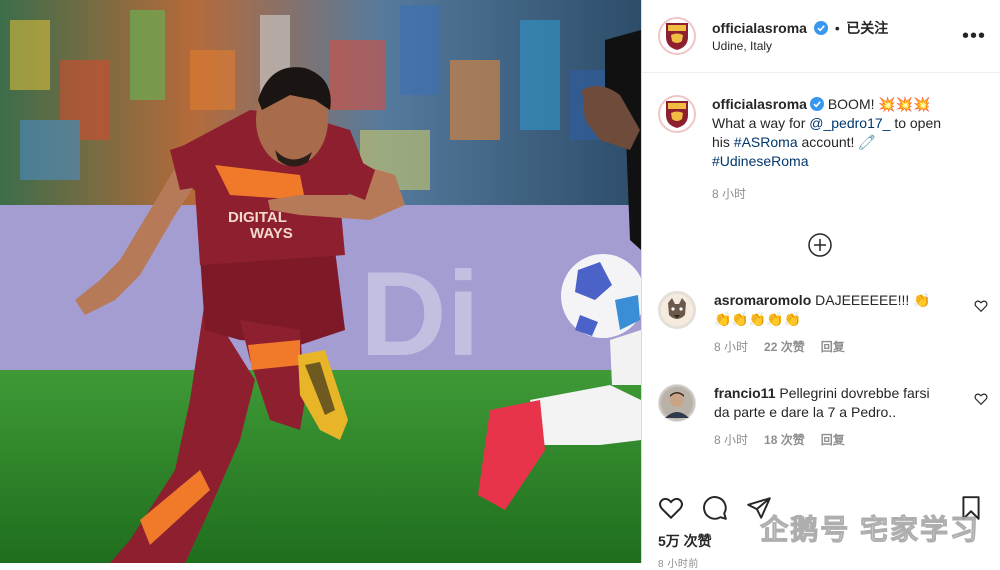 The height and width of the screenshot is (570, 1000). I want to click on board-text: Di, so click(420, 314).